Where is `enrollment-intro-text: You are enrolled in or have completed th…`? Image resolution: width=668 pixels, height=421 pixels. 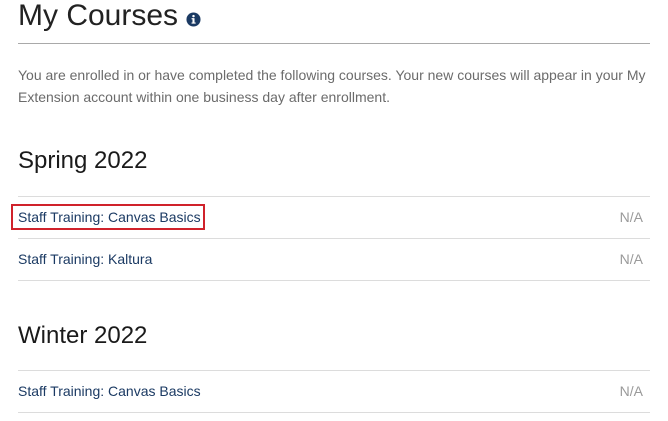
enrollment-intro-text: You are enrolled in or have completed th… is located at coordinates (332, 86).